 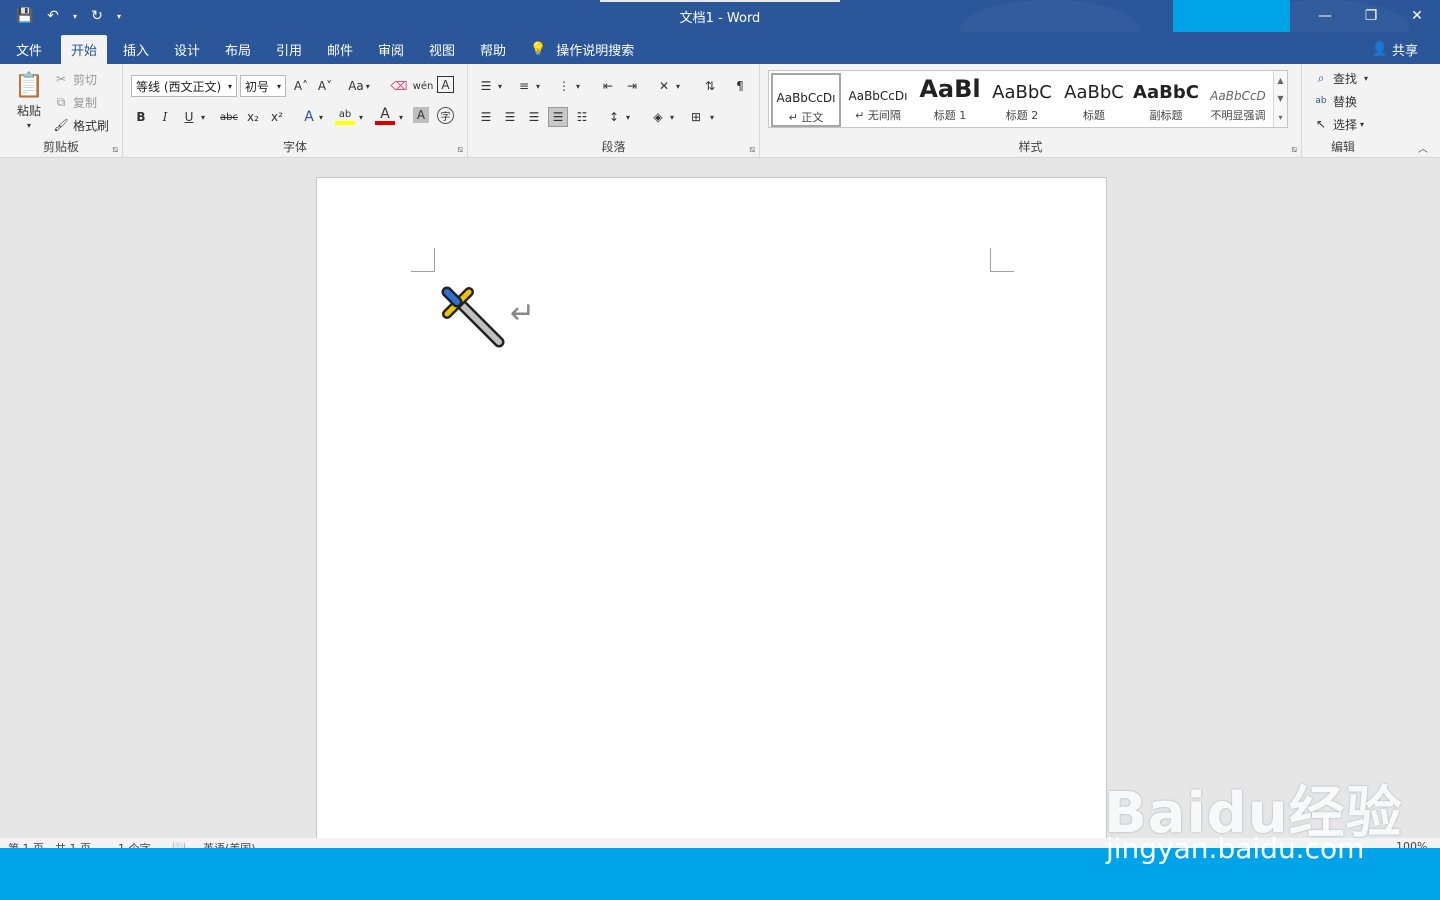 I want to click on minimize-button: —, so click(x=1325, y=16).